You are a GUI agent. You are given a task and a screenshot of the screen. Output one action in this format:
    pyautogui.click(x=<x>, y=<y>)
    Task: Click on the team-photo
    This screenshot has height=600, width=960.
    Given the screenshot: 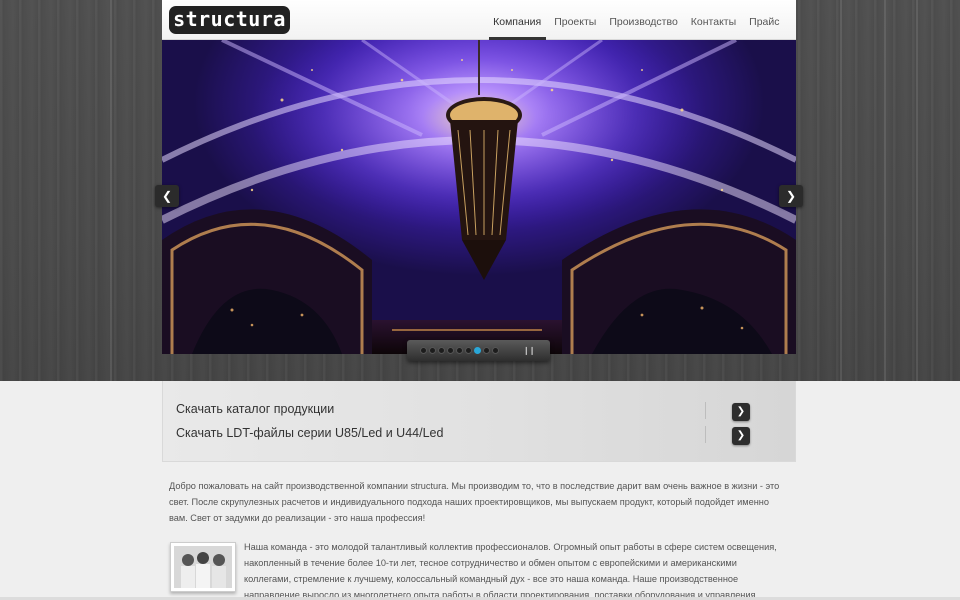 What is the action you would take?
    pyautogui.click(x=203, y=567)
    